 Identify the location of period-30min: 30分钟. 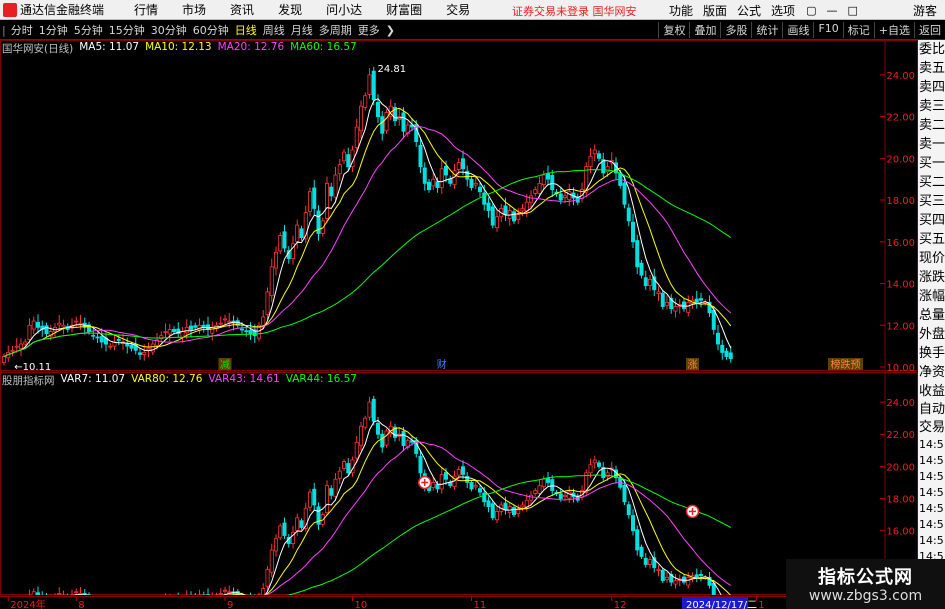
(169, 30).